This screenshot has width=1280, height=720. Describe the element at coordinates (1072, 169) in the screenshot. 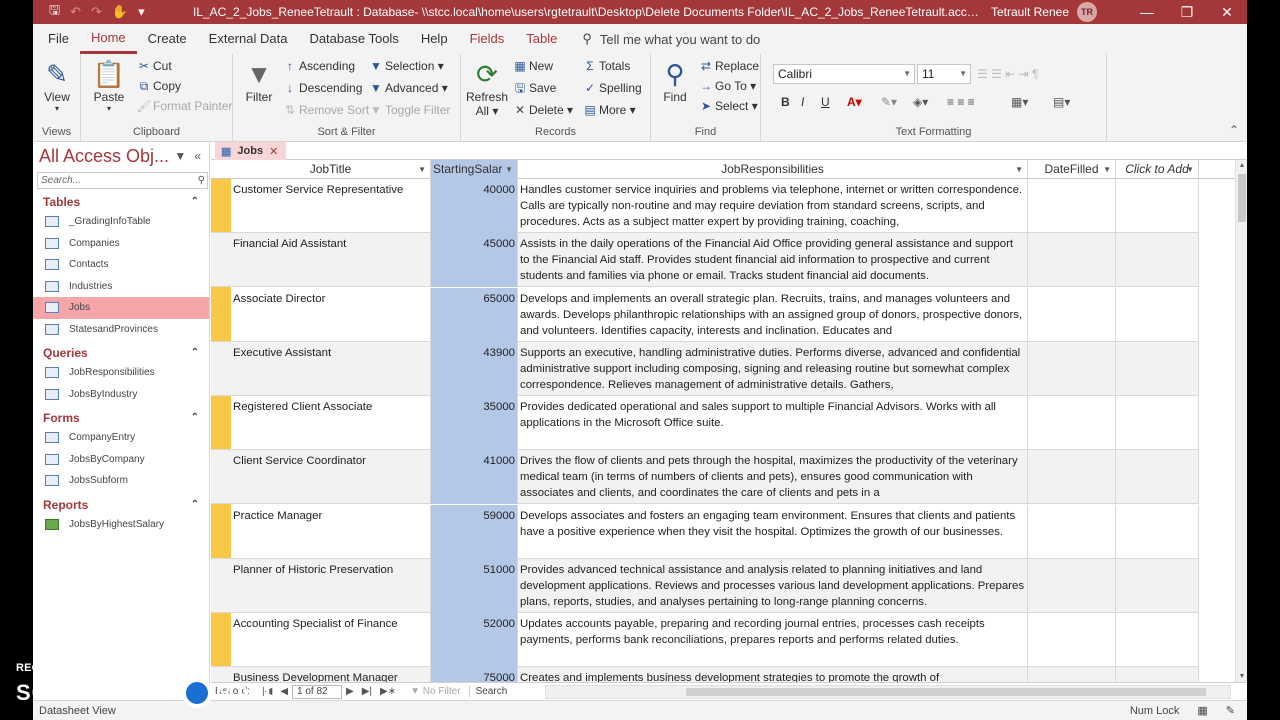

I see `column-header-datefilled: DateFilled ▼` at that location.